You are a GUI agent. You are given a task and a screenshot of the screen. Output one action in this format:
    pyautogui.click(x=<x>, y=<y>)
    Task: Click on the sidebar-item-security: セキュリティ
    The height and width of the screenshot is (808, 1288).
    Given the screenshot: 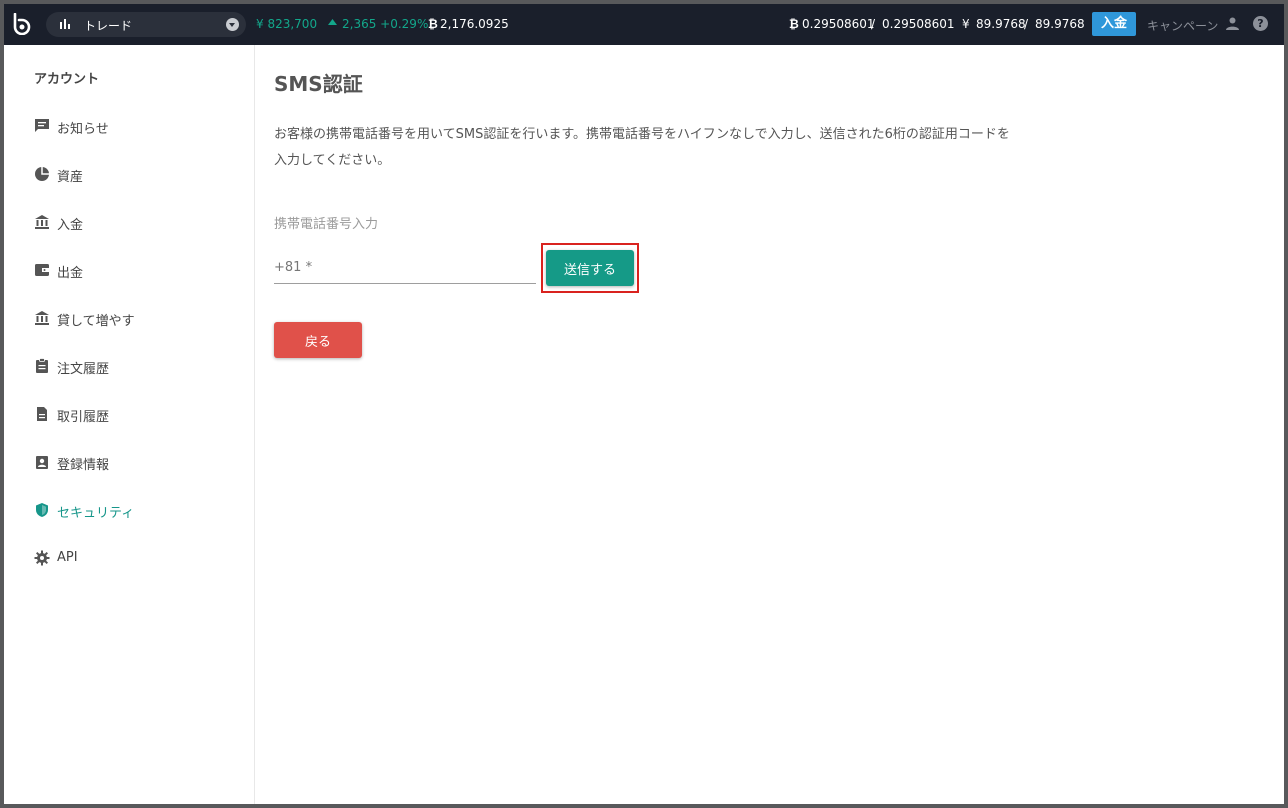 What is the action you would take?
    pyautogui.click(x=139, y=511)
    